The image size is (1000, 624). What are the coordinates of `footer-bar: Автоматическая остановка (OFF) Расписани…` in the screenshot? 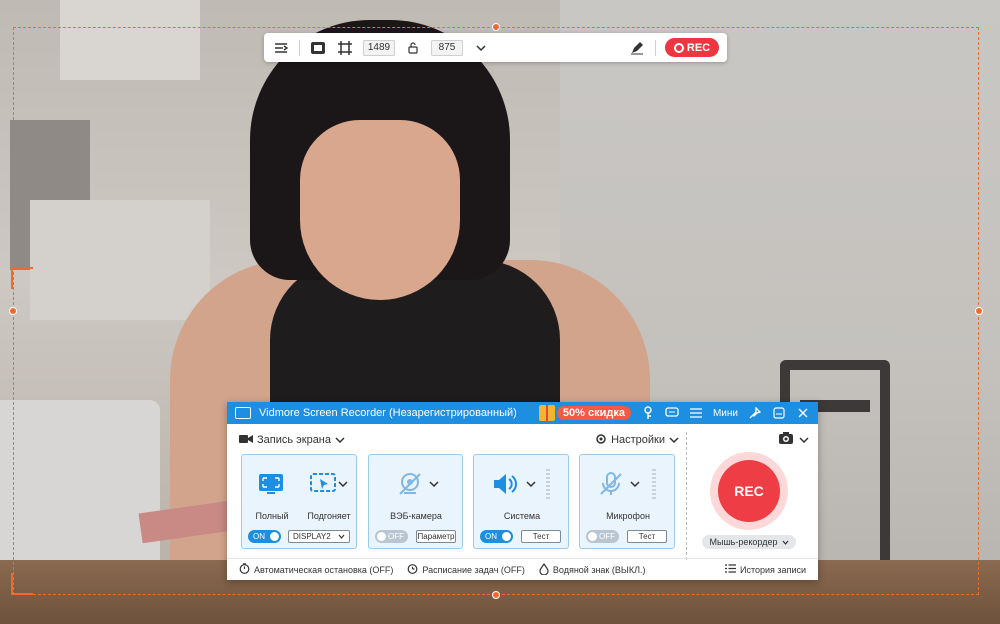 It's located at (522, 569).